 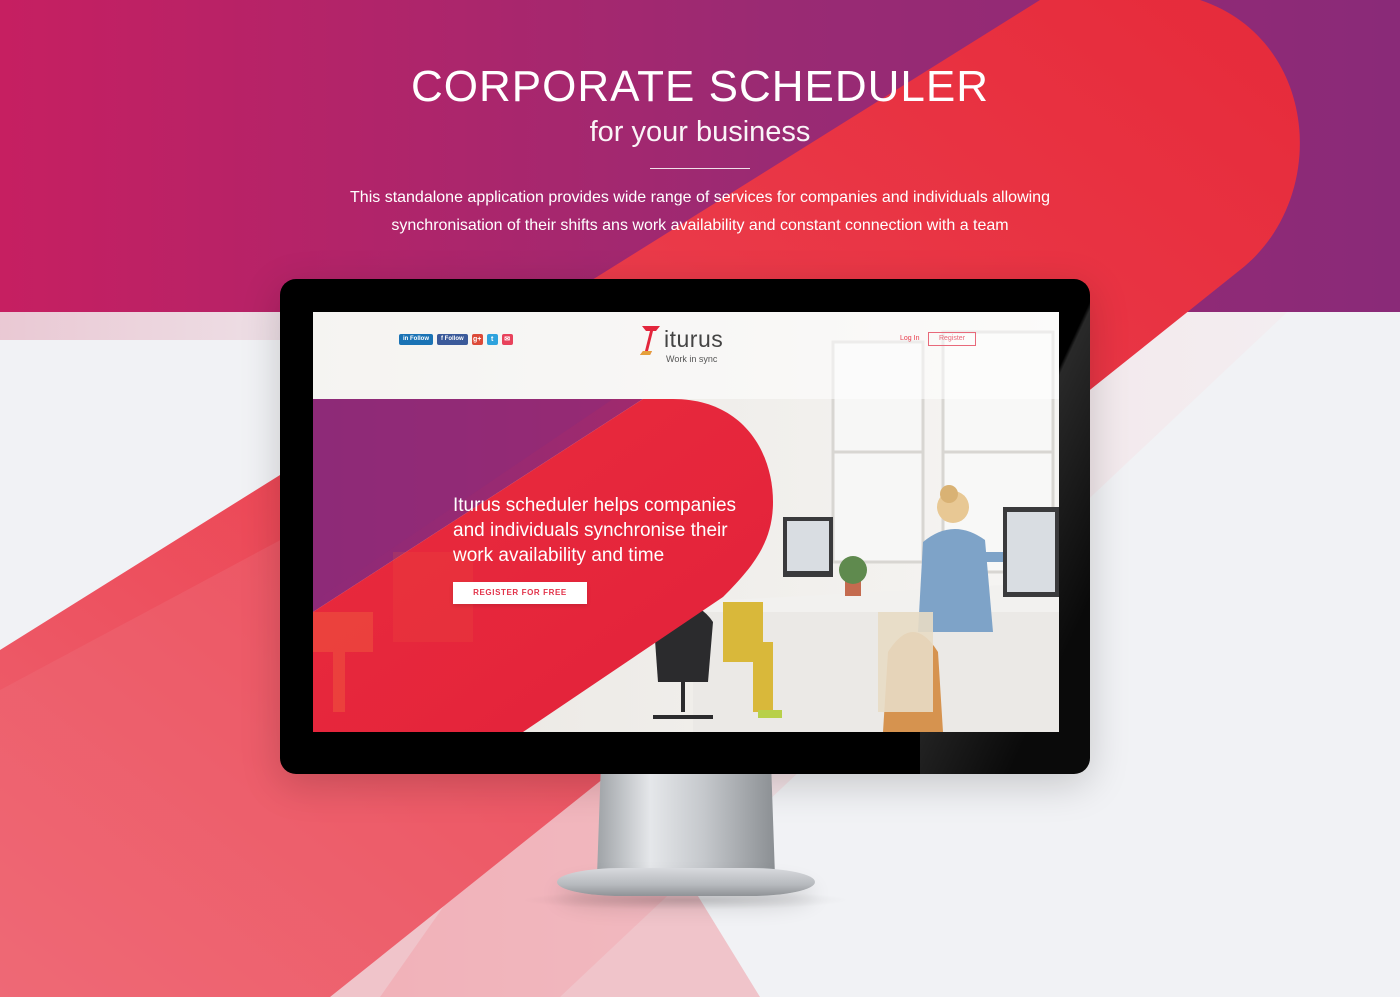 What do you see at coordinates (507, 339) in the screenshot?
I see `mail-icon: ✉` at bounding box center [507, 339].